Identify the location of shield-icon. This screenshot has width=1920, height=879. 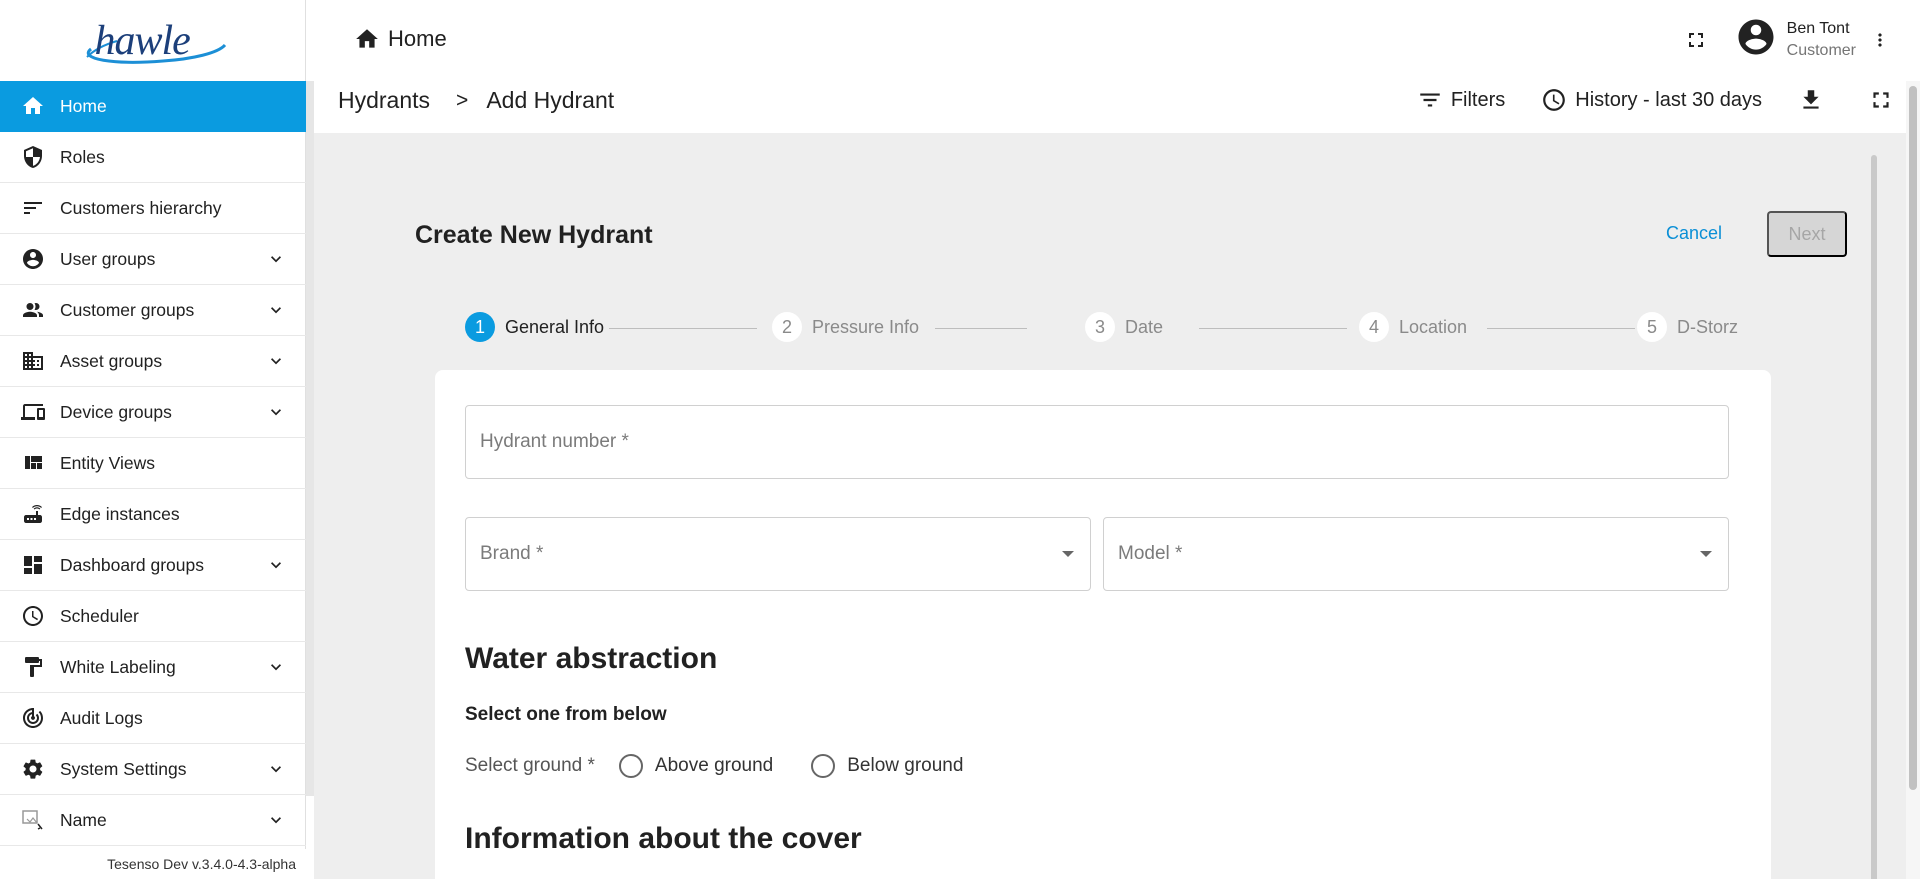
(33, 157).